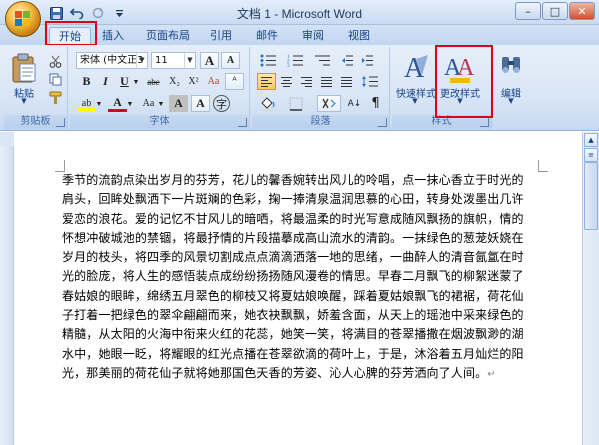 The width and height of the screenshot is (599, 445). I want to click on tab-page-layout: 页面布局, so click(168, 36).